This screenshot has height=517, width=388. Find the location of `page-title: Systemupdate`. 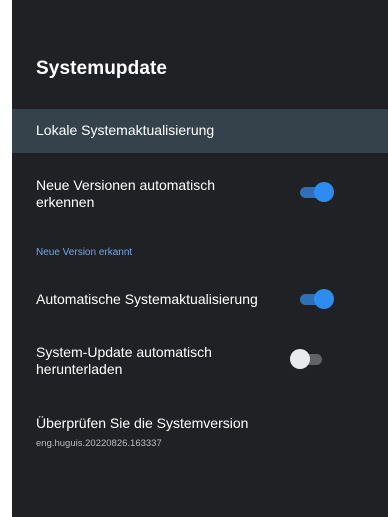

page-title: Systemupdate is located at coordinates (102, 68).